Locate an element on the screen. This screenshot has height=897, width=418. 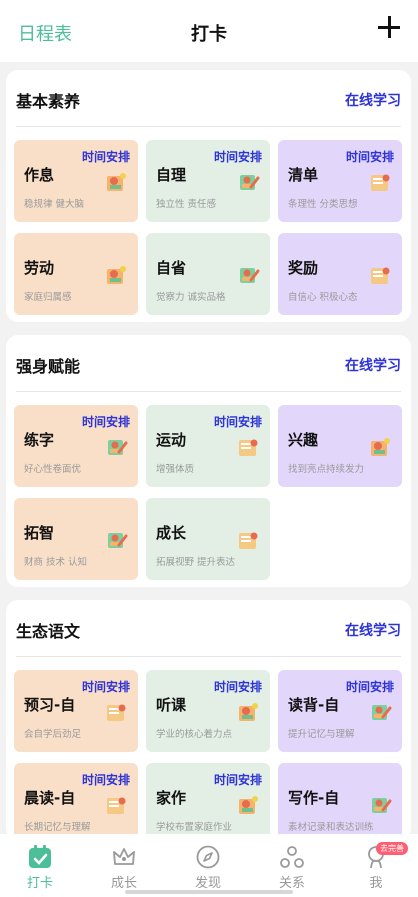
card-description: 自信心 积极心态 is located at coordinates (323, 297).